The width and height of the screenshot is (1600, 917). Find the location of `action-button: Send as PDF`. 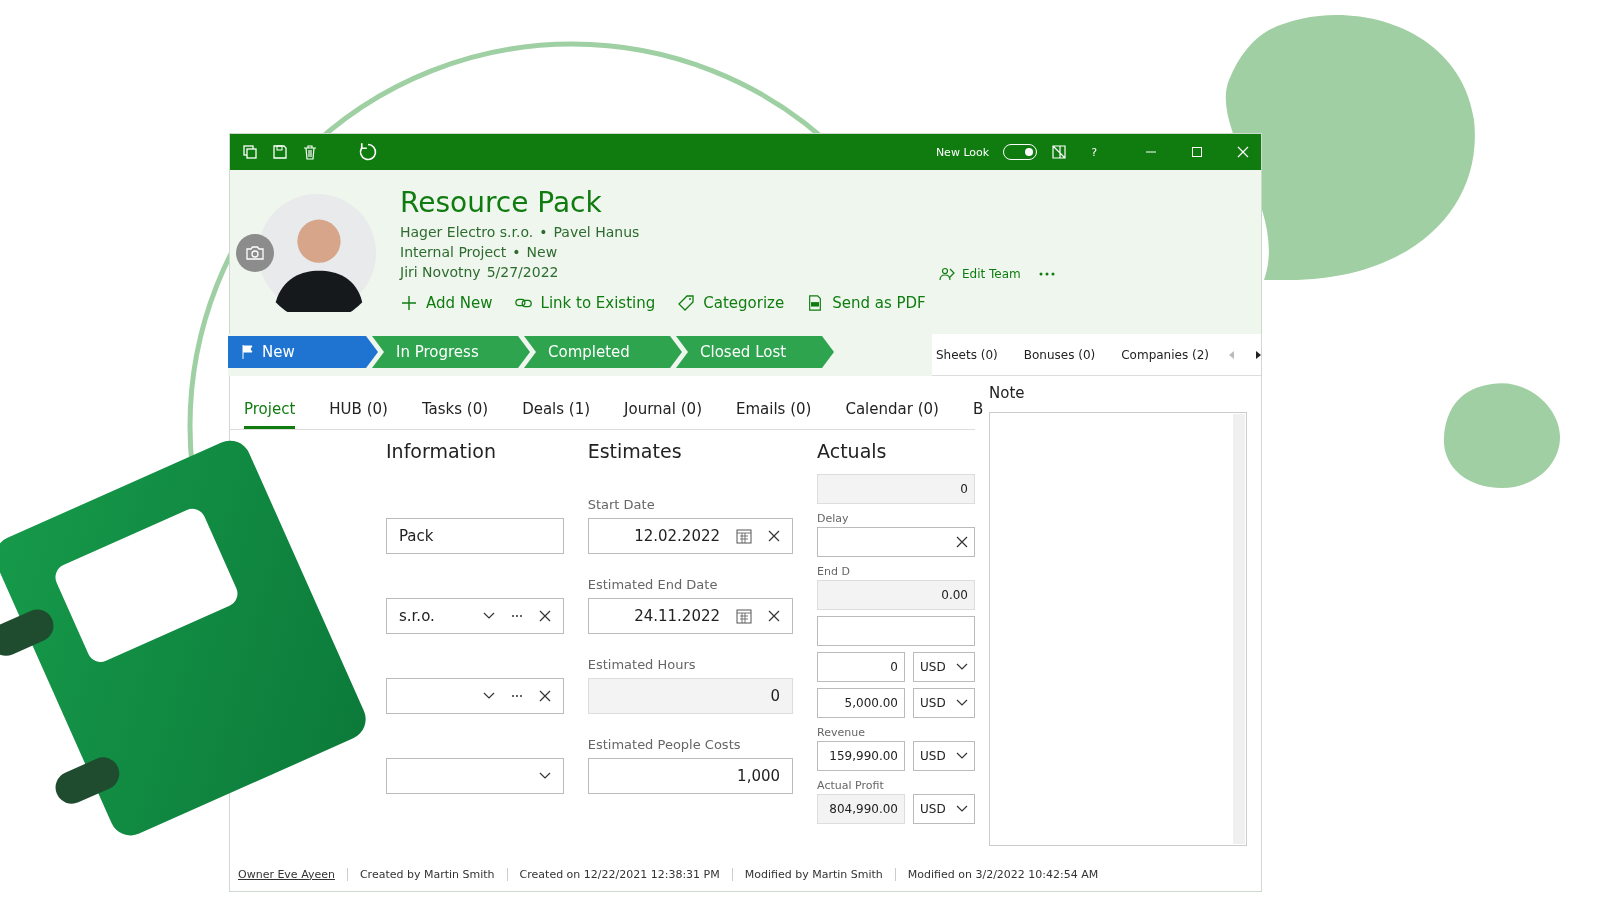

action-button: Send as PDF is located at coordinates (866, 303).